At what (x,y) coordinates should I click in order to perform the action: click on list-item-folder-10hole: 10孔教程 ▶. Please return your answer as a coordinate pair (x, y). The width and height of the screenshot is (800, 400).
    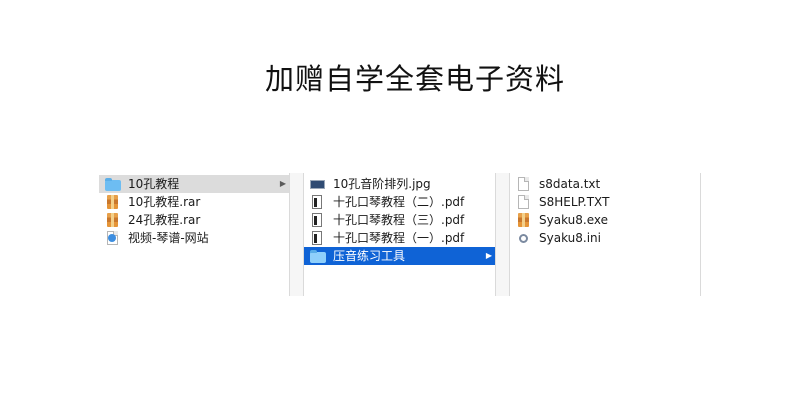
    Looking at the image, I should click on (194, 184).